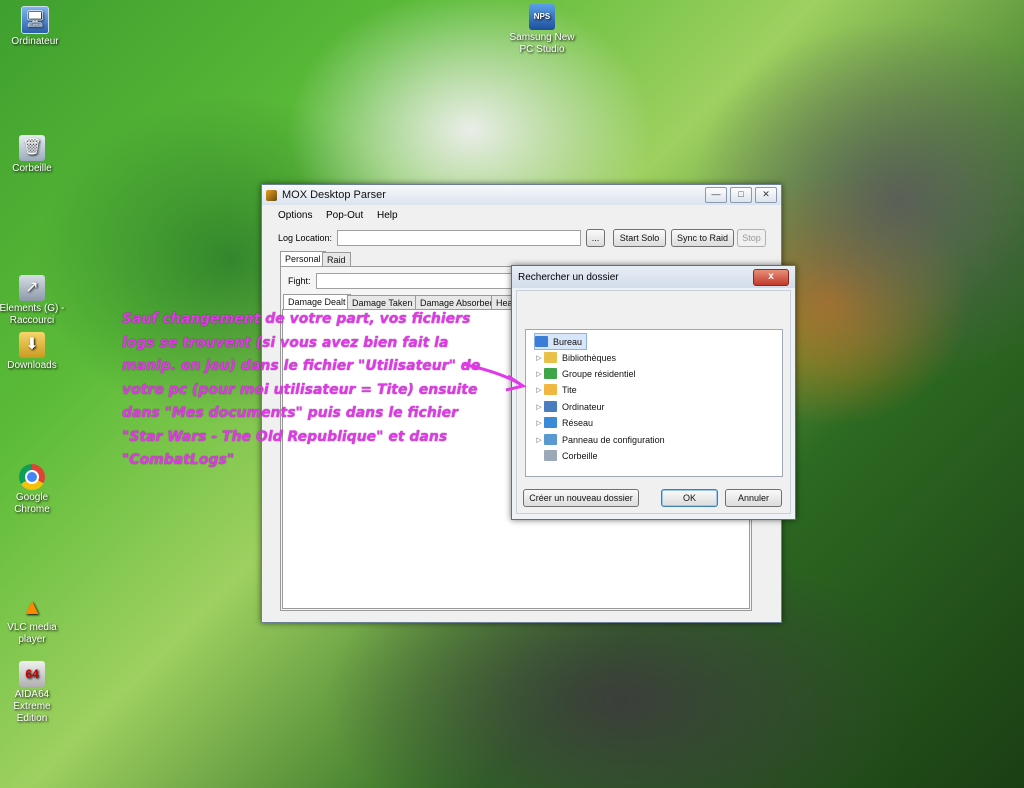 This screenshot has width=1024, height=788. What do you see at coordinates (32, 168) in the screenshot?
I see `desktop-icon-label: Corbeille` at bounding box center [32, 168].